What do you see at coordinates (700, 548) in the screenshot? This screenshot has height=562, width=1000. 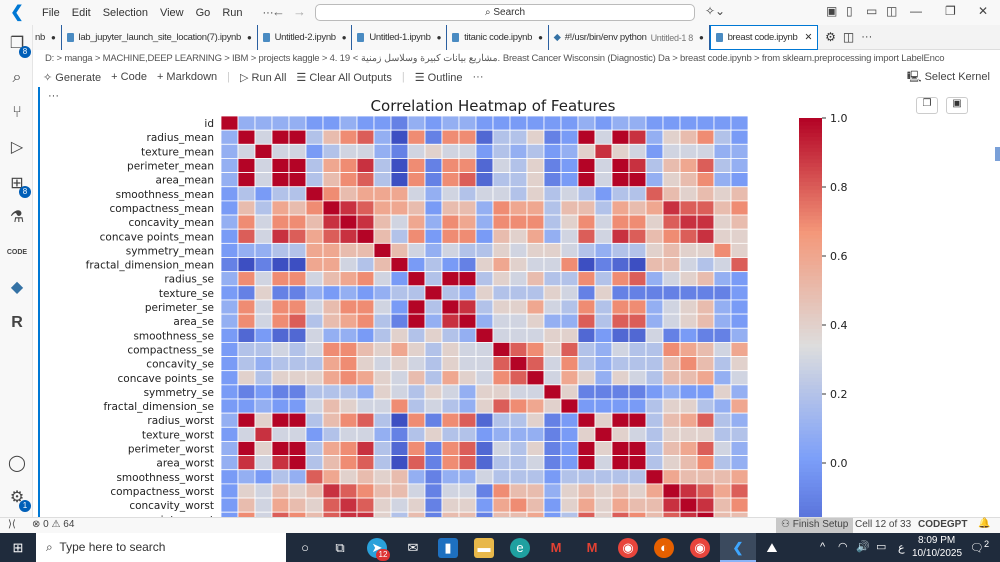 I see `chrome-profile-icon: ◉` at bounding box center [700, 548].